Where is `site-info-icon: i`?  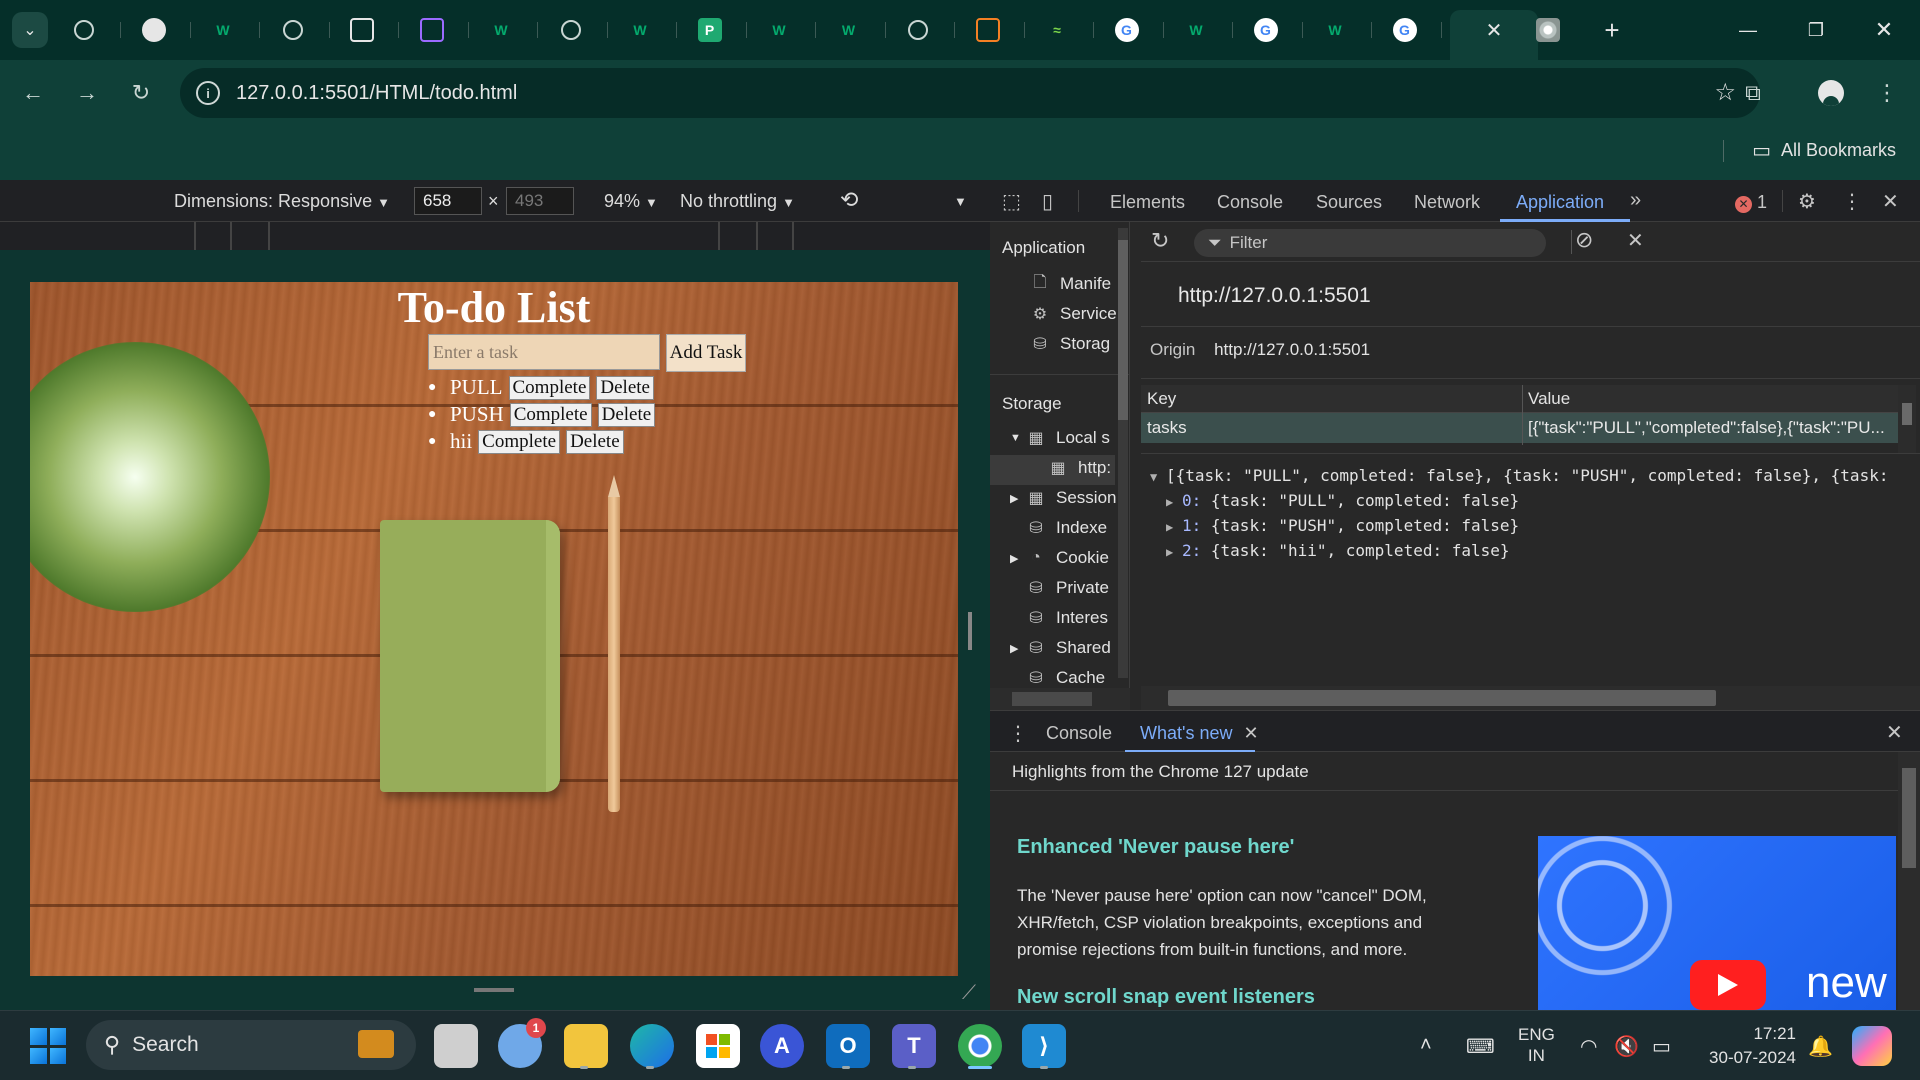 site-info-icon: i is located at coordinates (208, 93).